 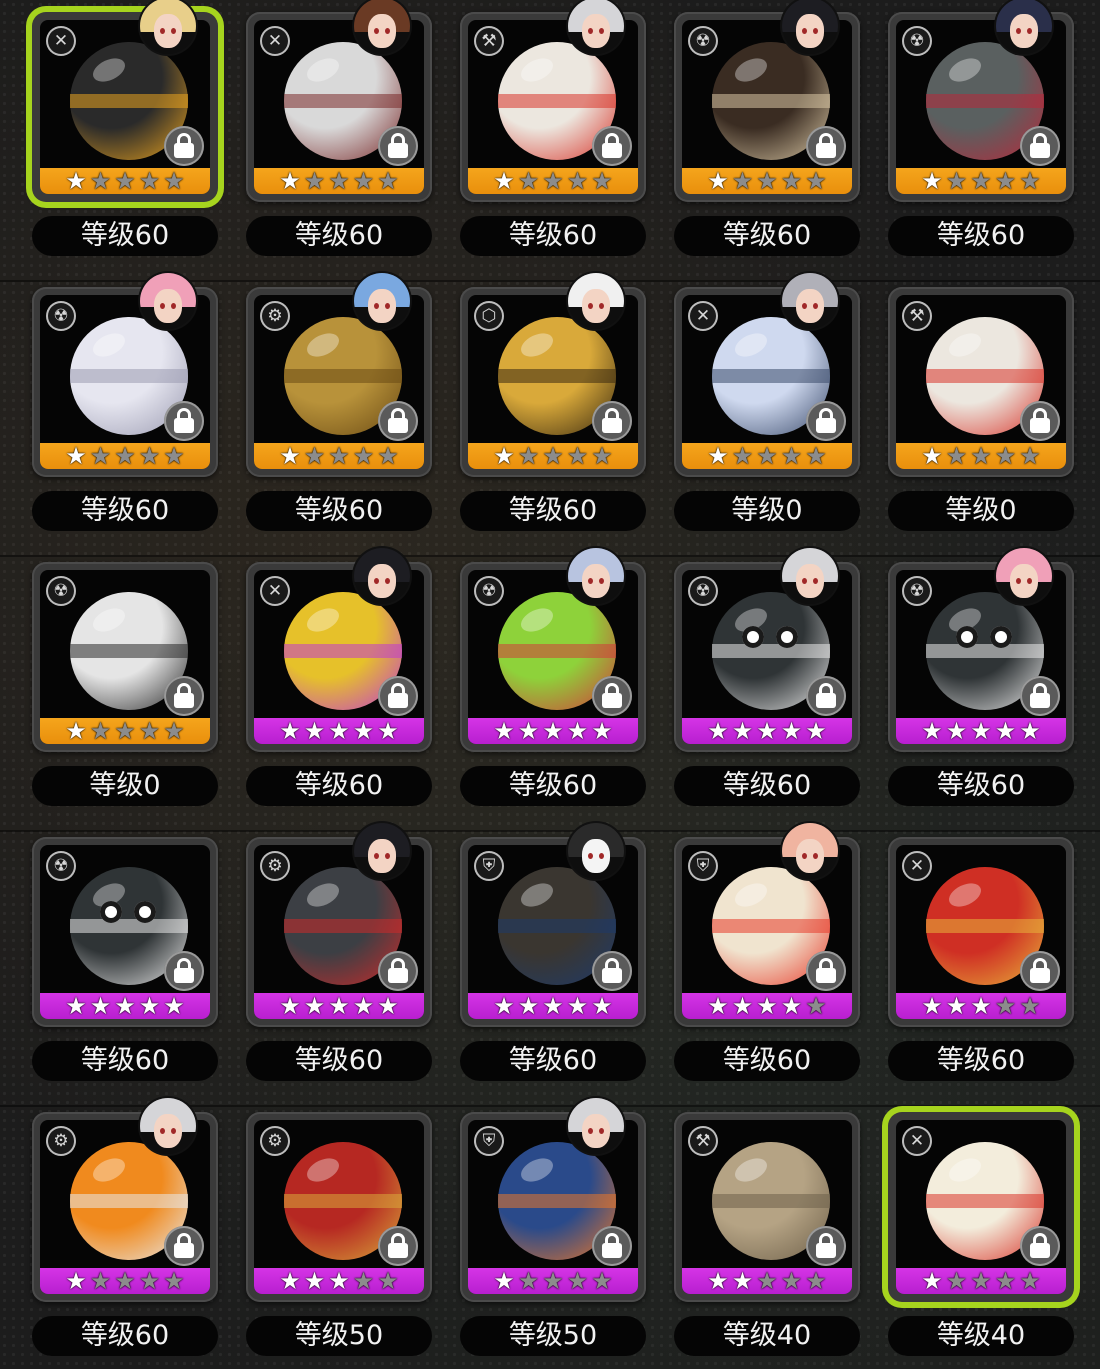 I want to click on hammer-icon: ⚒, so click(x=489, y=41).